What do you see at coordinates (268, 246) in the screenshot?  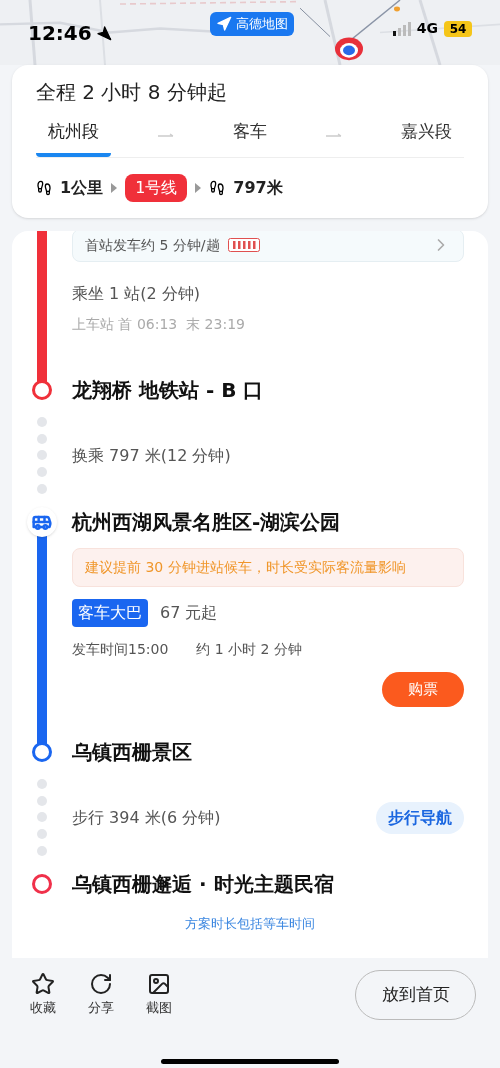 I see `frequency-bar: 首站发车约 5 分钟/趟` at bounding box center [268, 246].